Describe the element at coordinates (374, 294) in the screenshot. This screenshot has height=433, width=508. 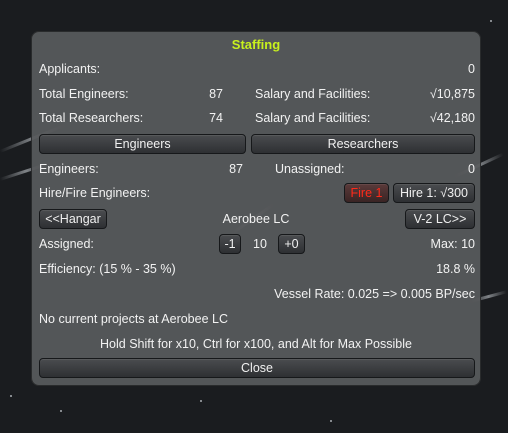
I see `vessel-rate: Vessel Rate: 0.025 => 0.005 BP/sec` at that location.